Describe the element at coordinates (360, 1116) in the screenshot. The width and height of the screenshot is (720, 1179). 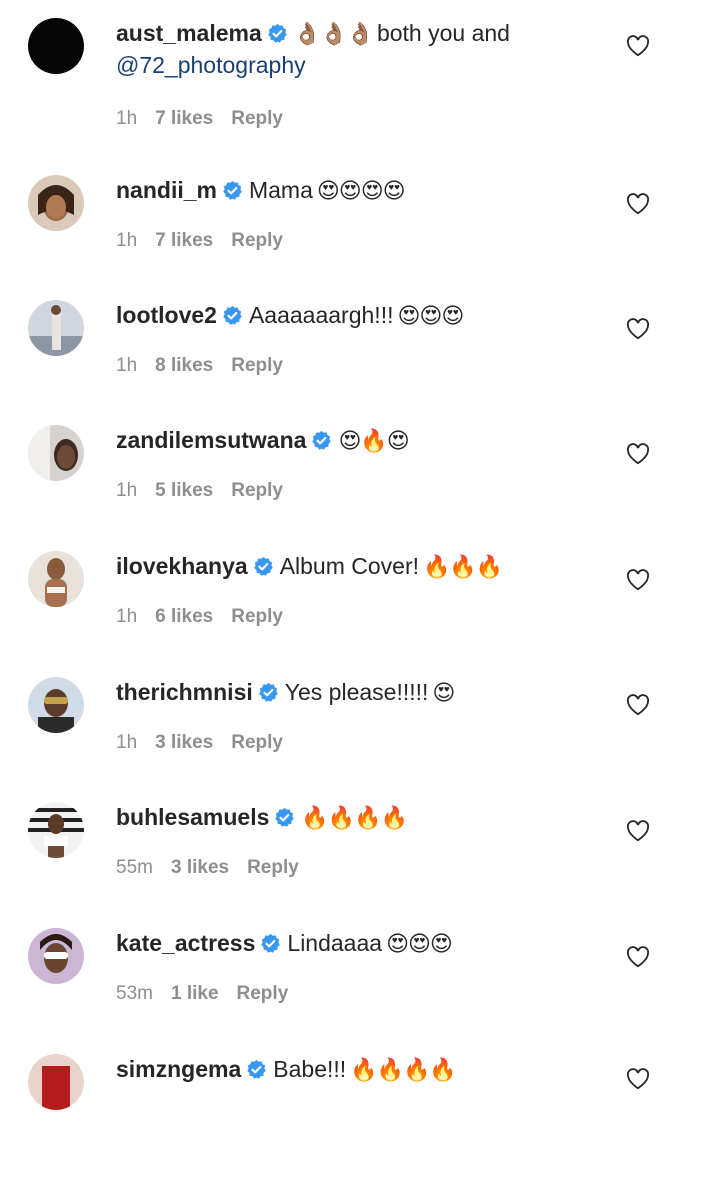
I see `comment-row: simzngema Babe!!! 🔥🔥🔥🔥` at that location.